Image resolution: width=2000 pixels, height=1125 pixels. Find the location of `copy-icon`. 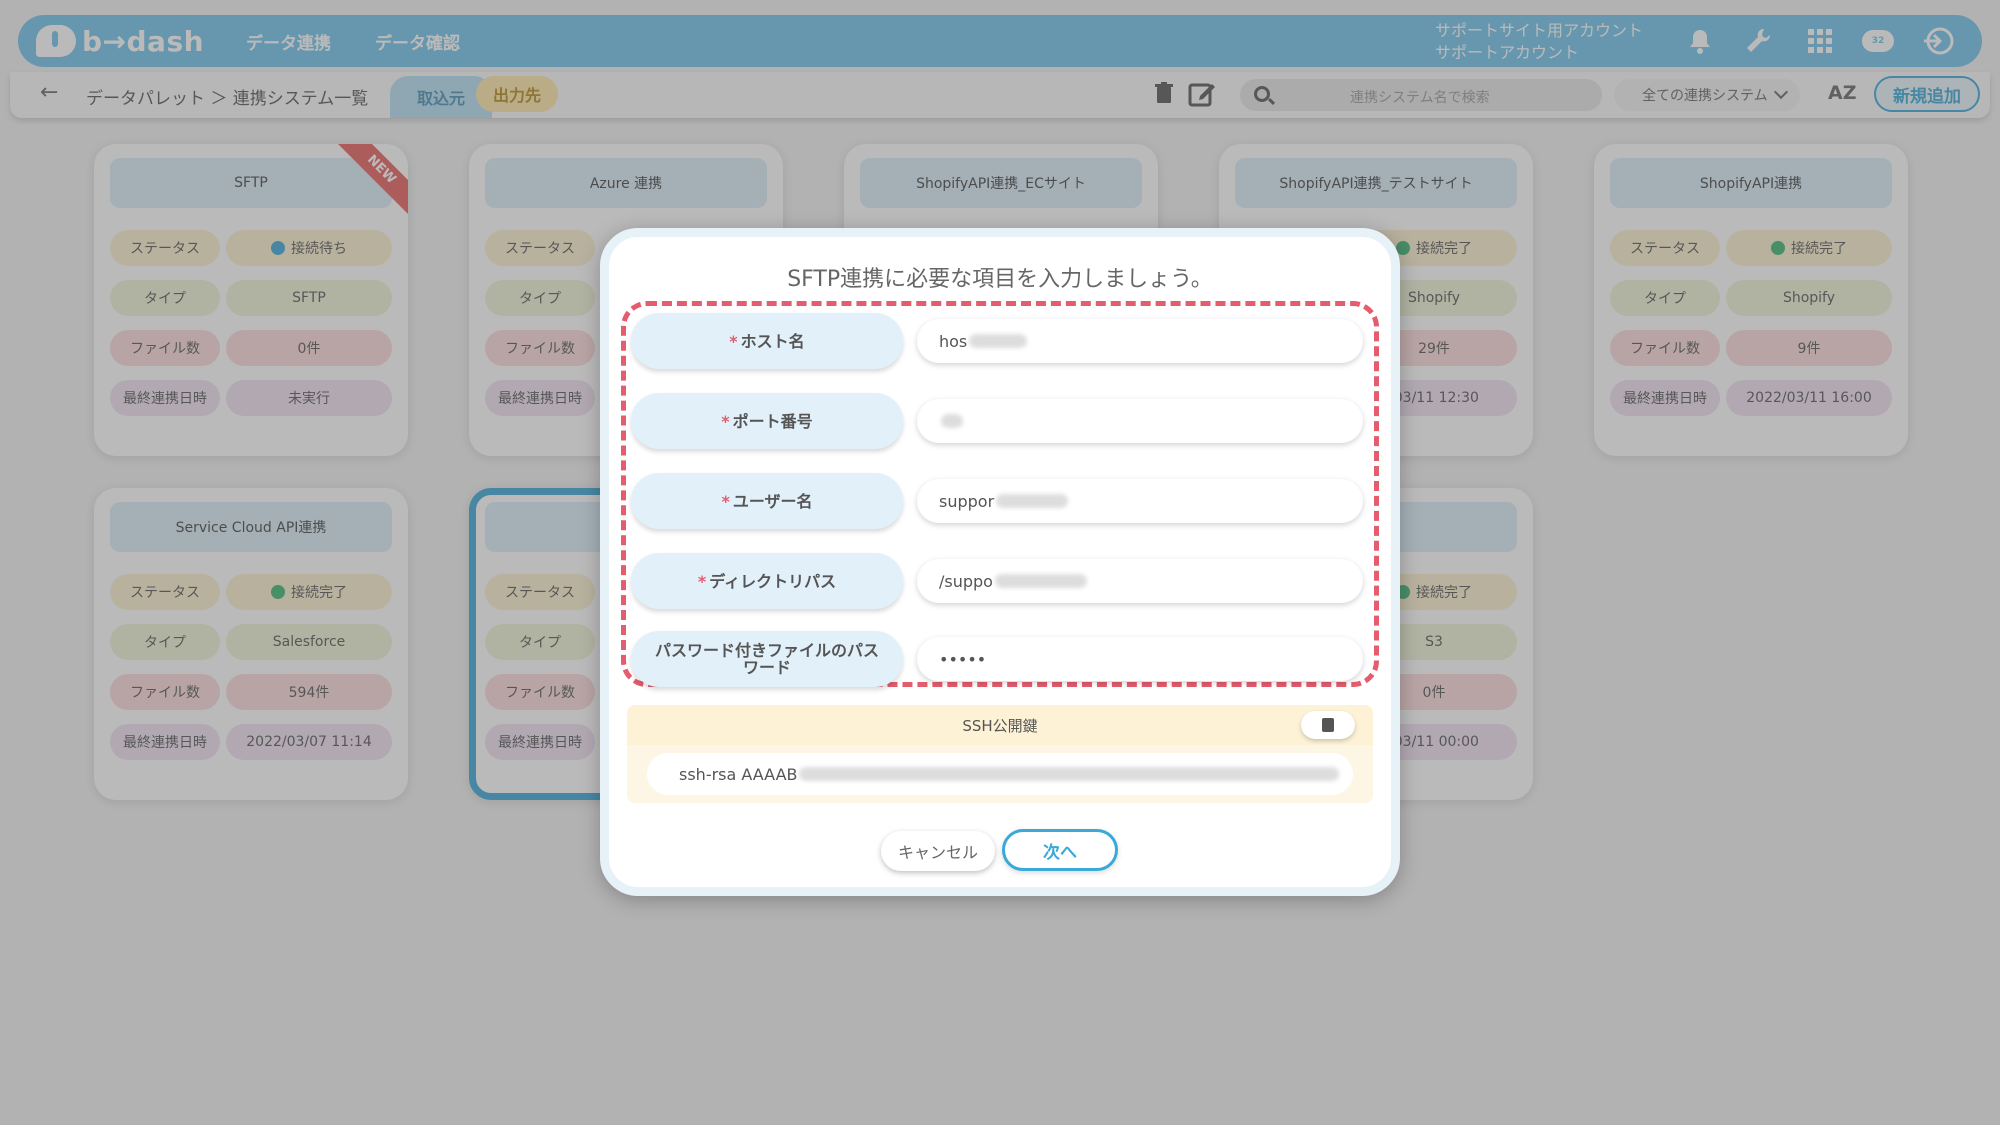

copy-icon is located at coordinates (1326, 723).